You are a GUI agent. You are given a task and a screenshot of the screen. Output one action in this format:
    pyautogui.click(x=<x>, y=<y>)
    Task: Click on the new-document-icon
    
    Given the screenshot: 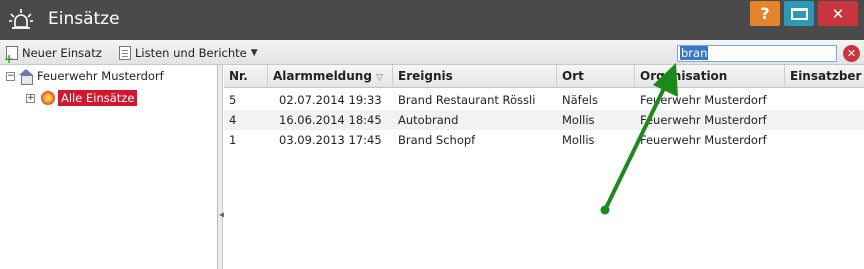 What is the action you would take?
    pyautogui.click(x=11, y=55)
    